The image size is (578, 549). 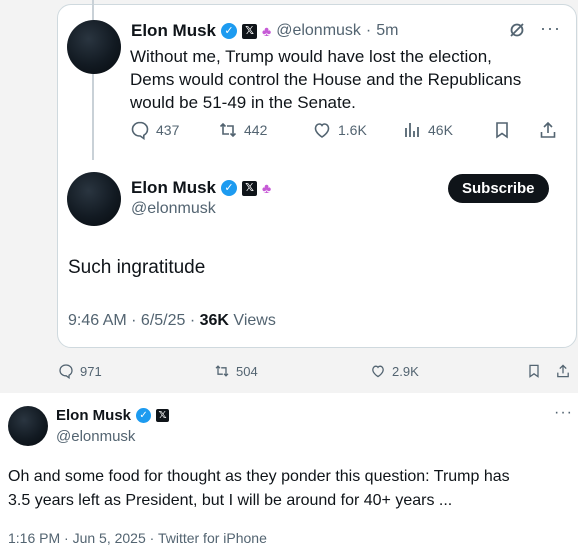 What do you see at coordinates (440, 130) in the screenshot?
I see `views-count: 46K` at bounding box center [440, 130].